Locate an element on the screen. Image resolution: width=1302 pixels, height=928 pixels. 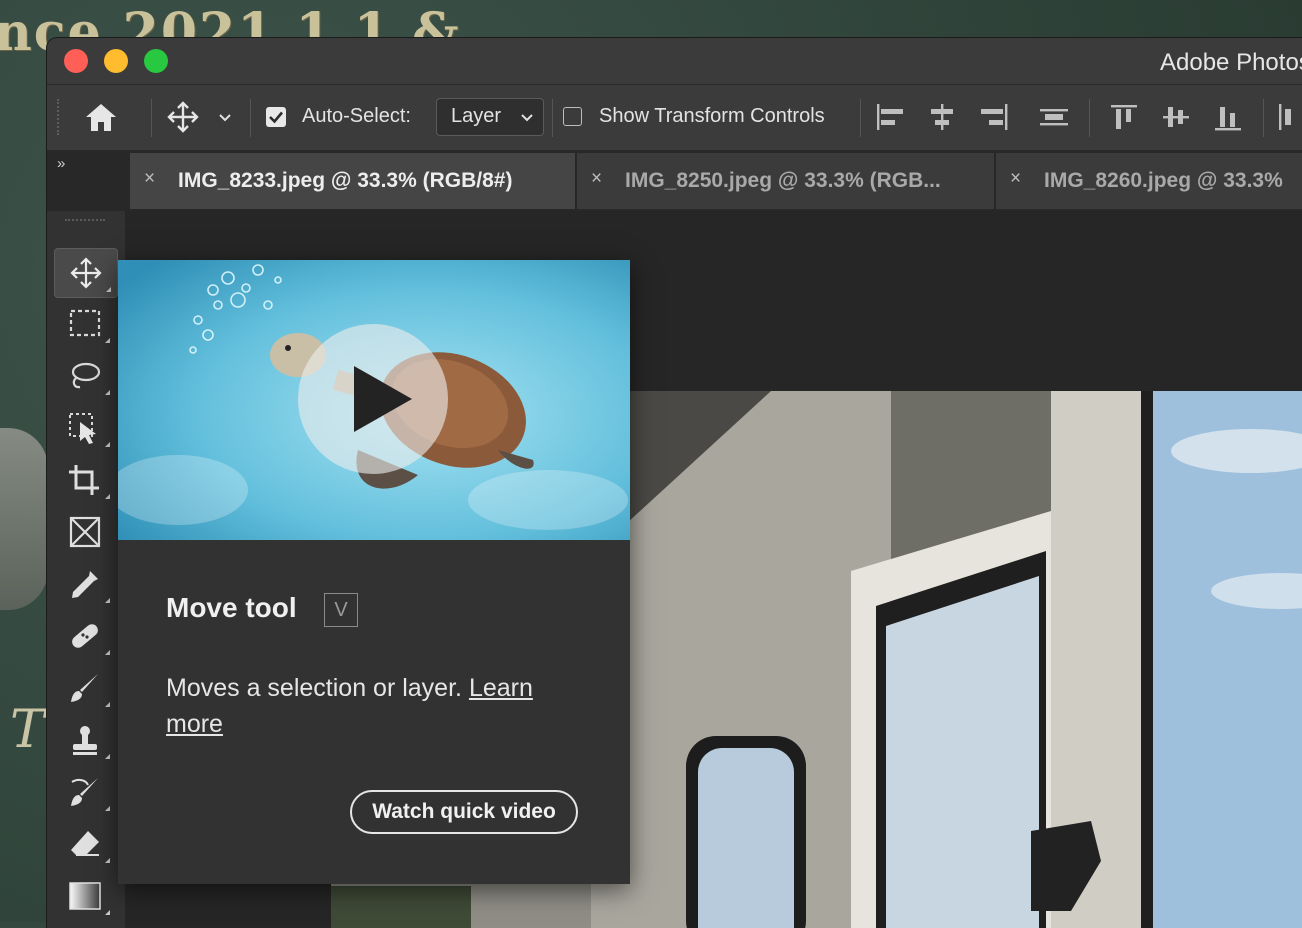
rectangular-marquee-icon is located at coordinates (85, 324).